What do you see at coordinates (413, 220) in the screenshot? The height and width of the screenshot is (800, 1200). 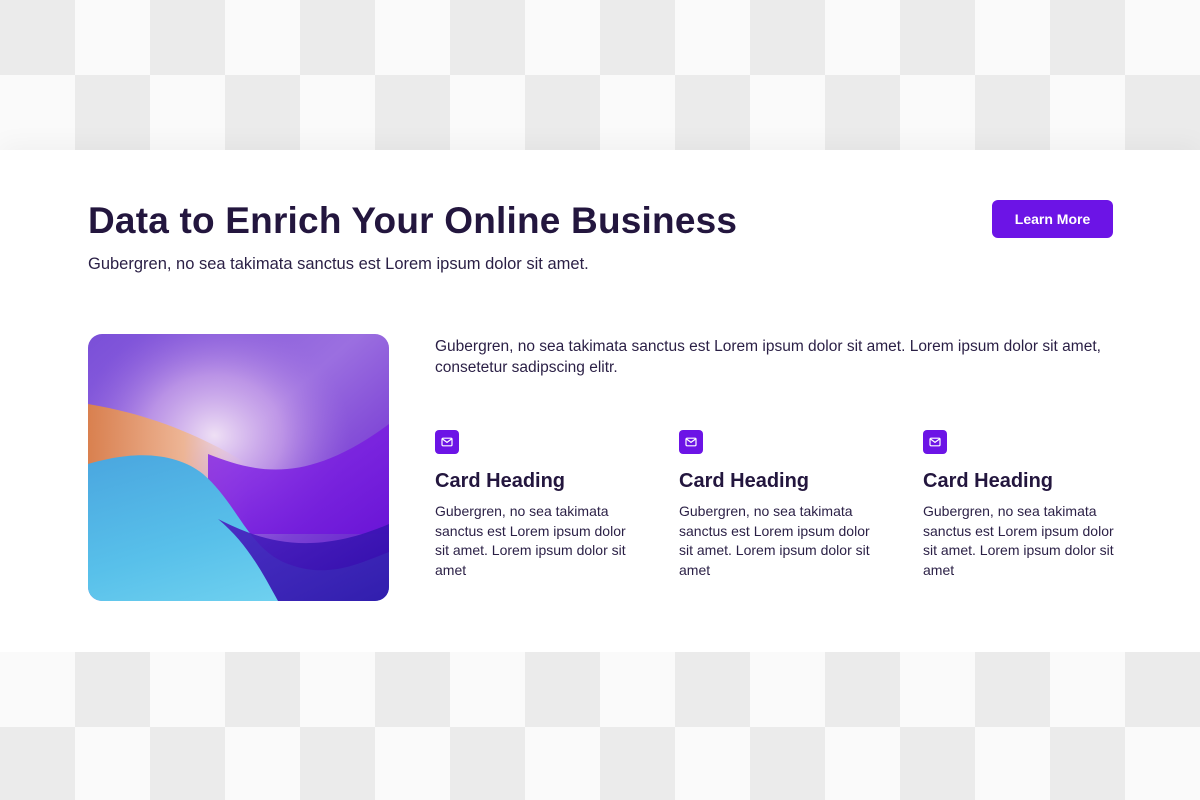 I see `page-title: Data to Enrich Your Online Business` at bounding box center [413, 220].